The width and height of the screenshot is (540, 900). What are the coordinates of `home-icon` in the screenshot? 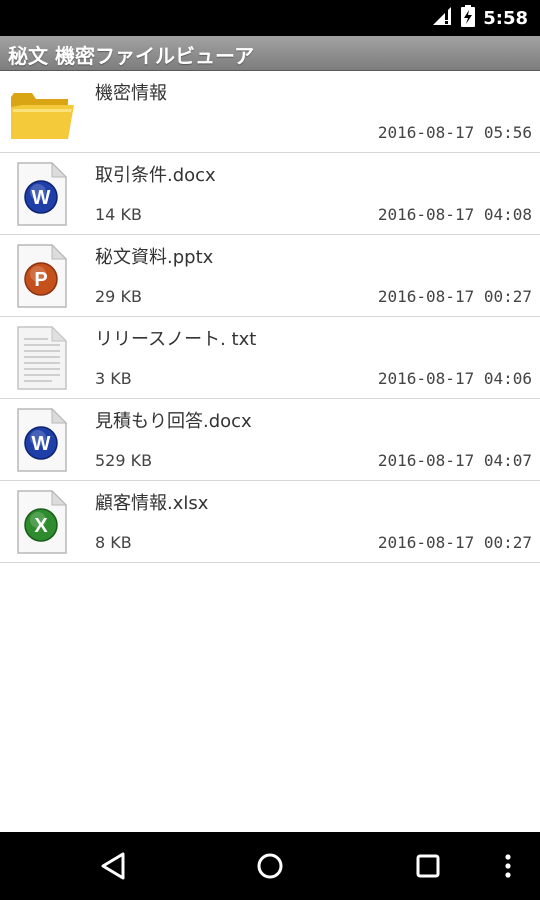 It's located at (270, 866).